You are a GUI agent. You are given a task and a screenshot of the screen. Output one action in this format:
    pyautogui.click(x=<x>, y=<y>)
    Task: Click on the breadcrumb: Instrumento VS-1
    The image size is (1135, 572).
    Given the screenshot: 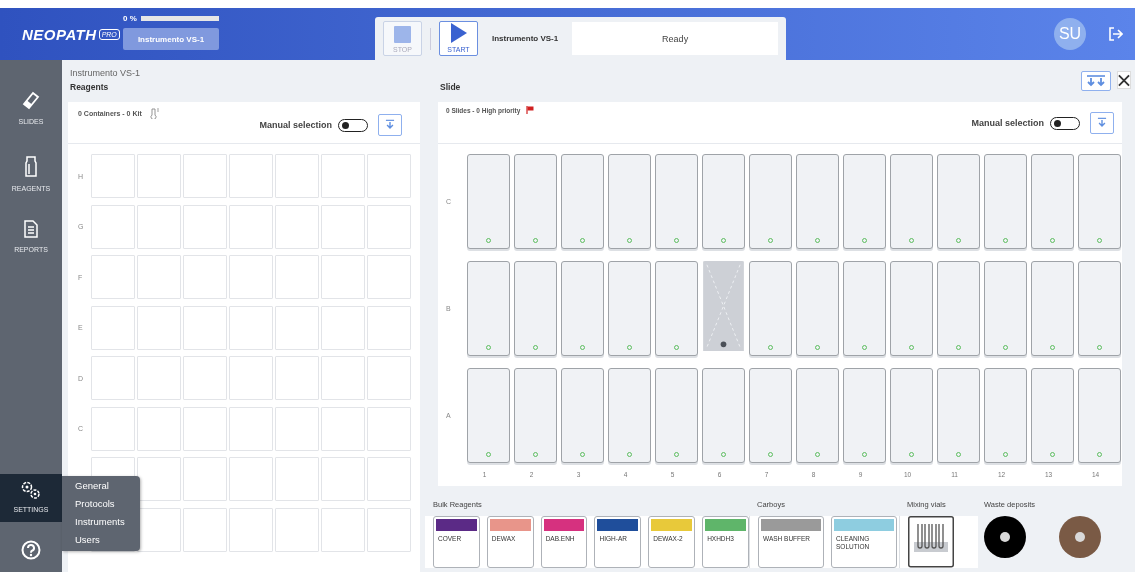 What is the action you would take?
    pyautogui.click(x=105, y=73)
    